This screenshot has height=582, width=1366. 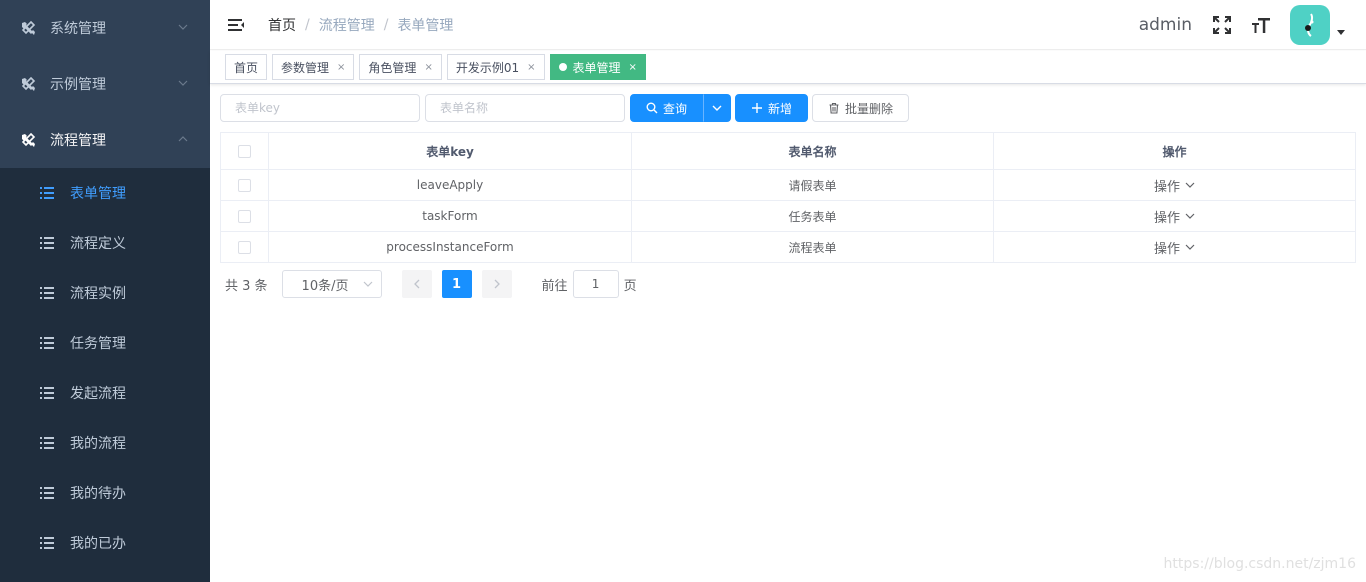 I want to click on column-header: 操作, so click(x=1174, y=151).